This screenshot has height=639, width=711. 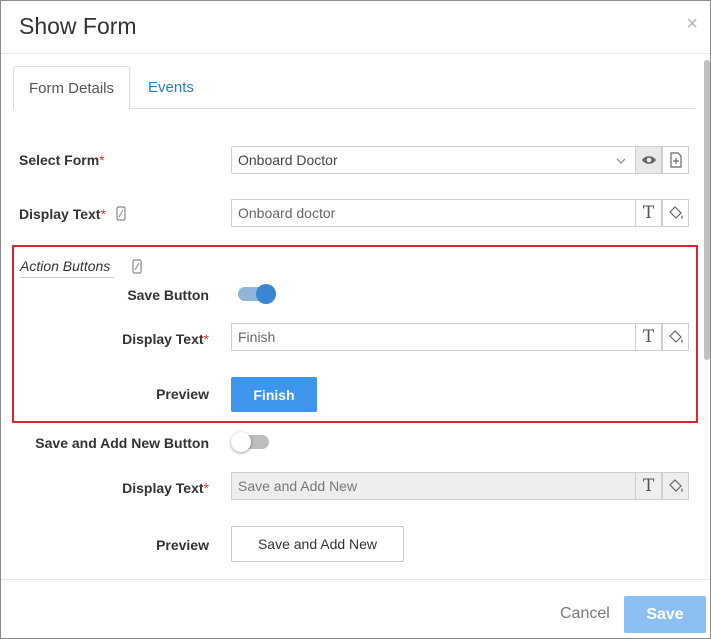 I want to click on display-text-label-text: Display Text, so click(x=60, y=214).